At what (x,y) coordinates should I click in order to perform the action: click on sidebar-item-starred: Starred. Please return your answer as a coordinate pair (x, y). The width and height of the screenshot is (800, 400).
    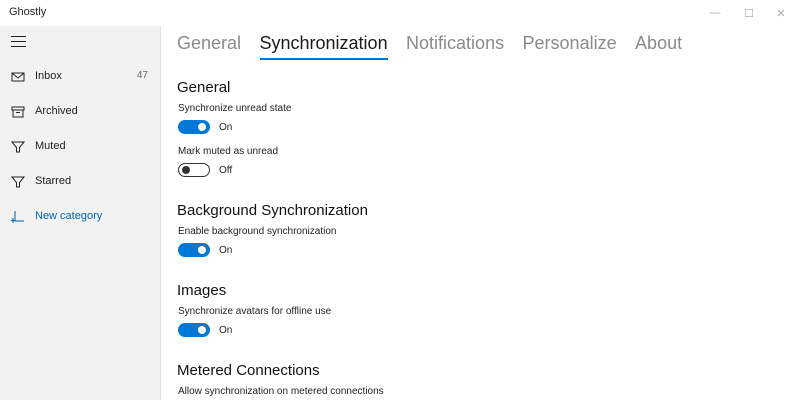
    Looking at the image, I should click on (80, 182).